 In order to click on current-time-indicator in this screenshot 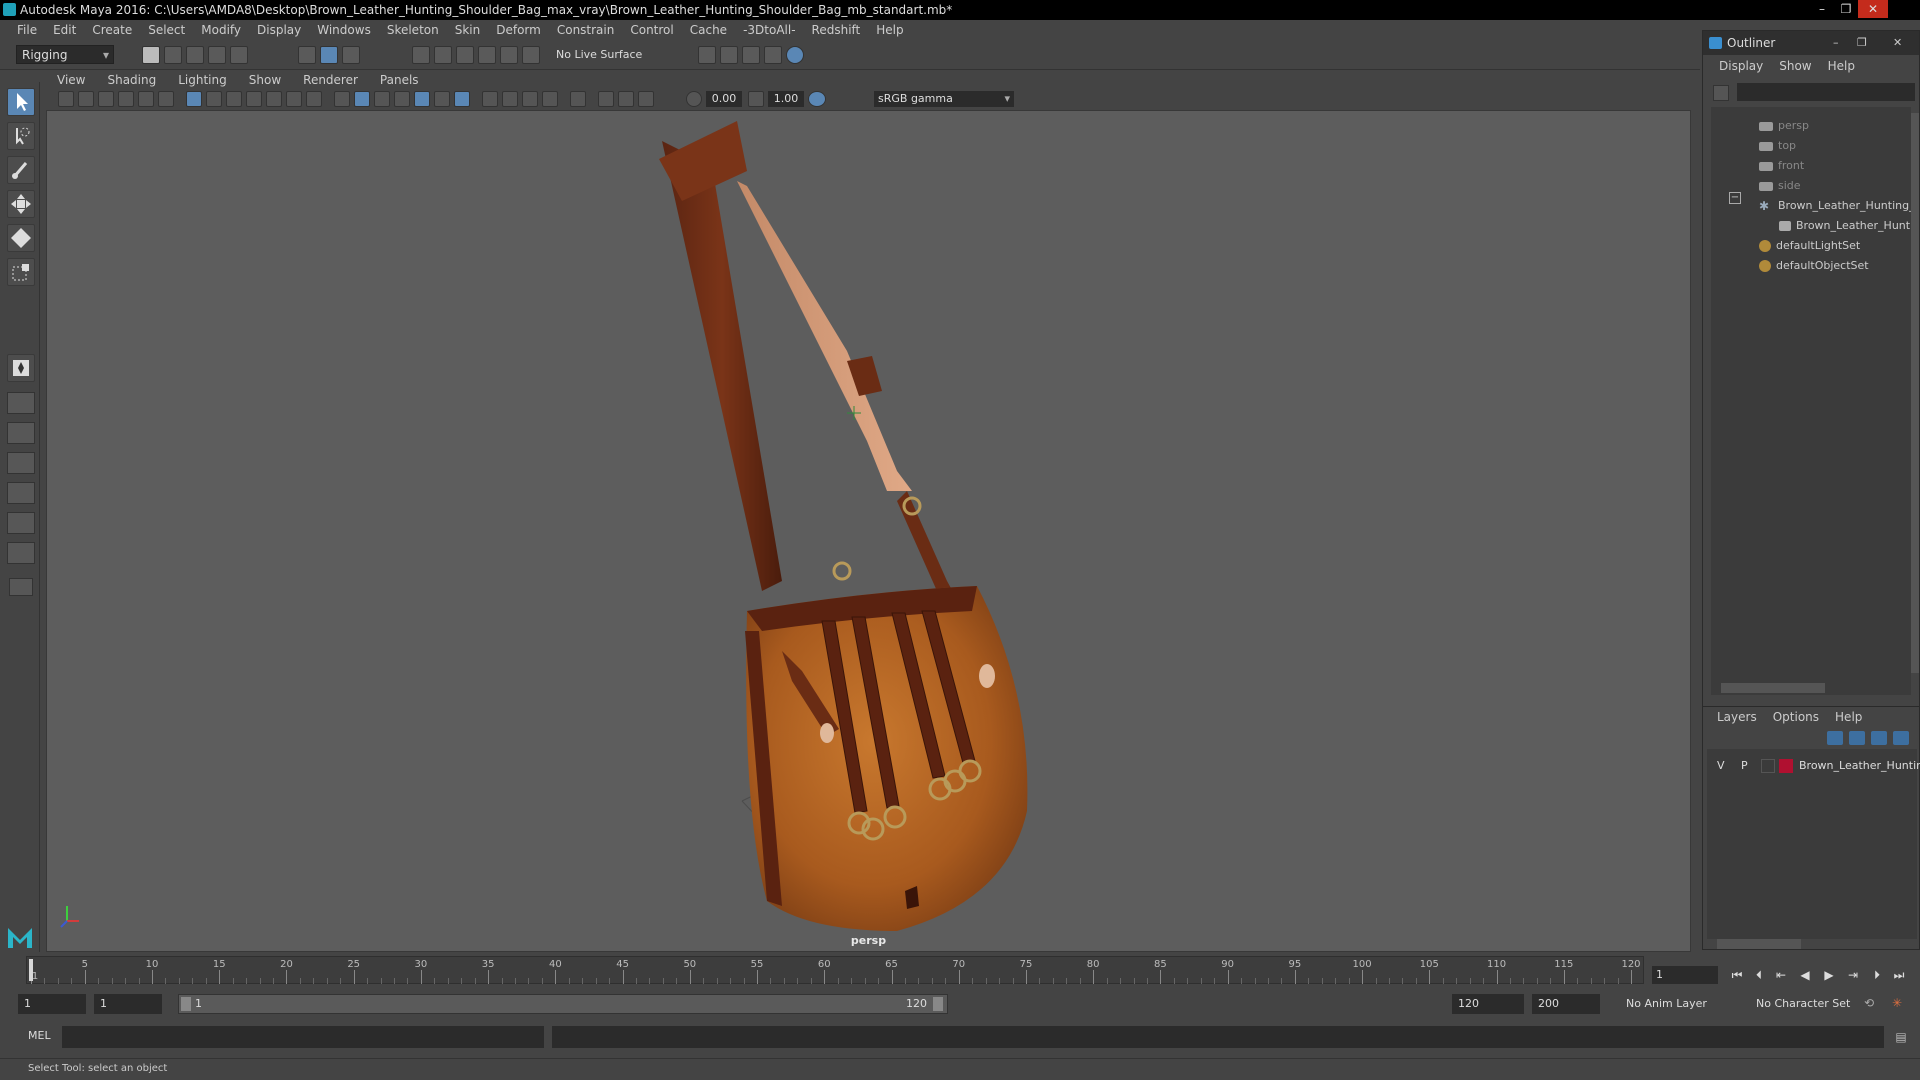, I will do `click(31, 970)`.